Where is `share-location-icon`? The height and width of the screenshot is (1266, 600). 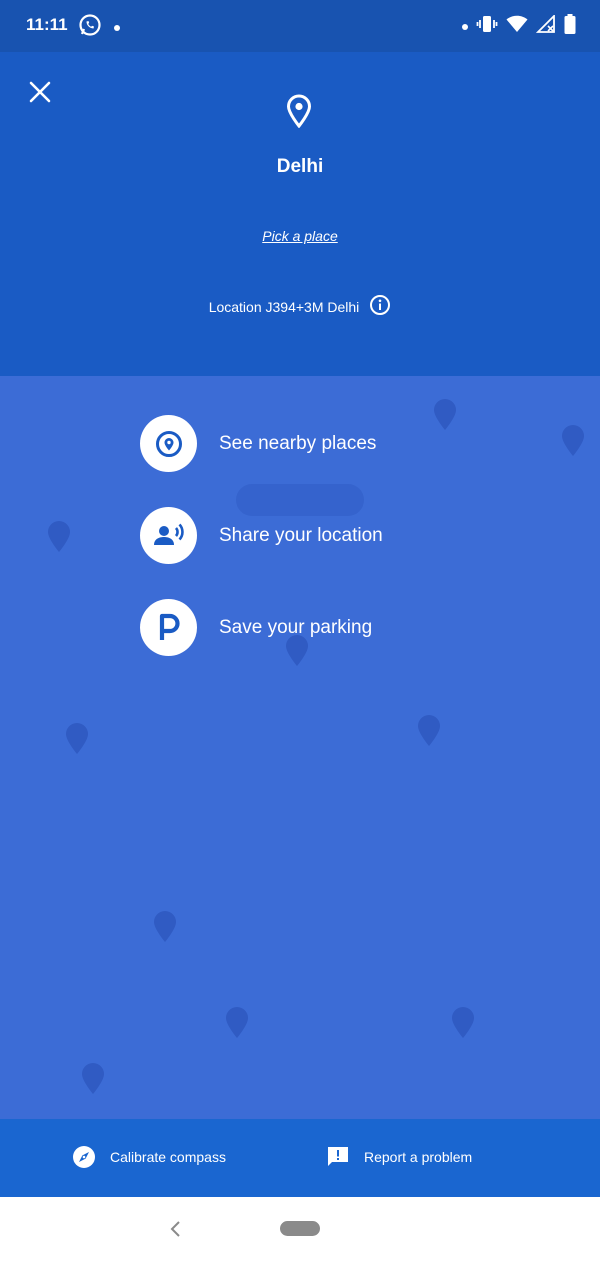
share-location-icon is located at coordinates (168, 534).